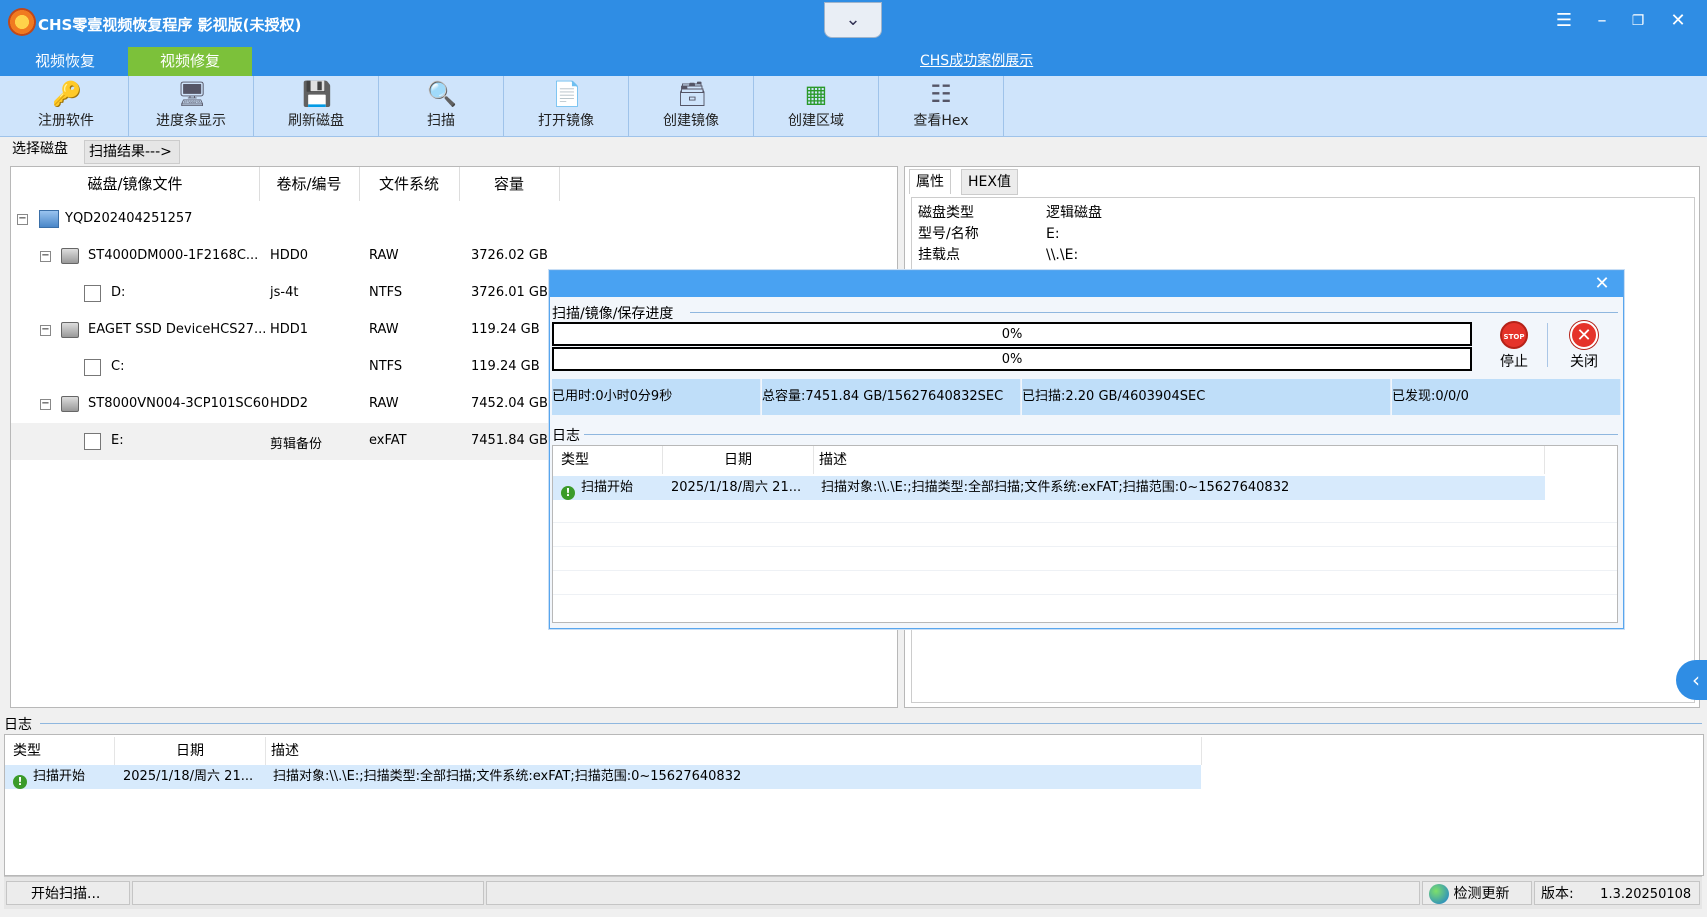  What do you see at coordinates (454, 219) in the screenshot?
I see `table-row: − YQD202404251257` at bounding box center [454, 219].